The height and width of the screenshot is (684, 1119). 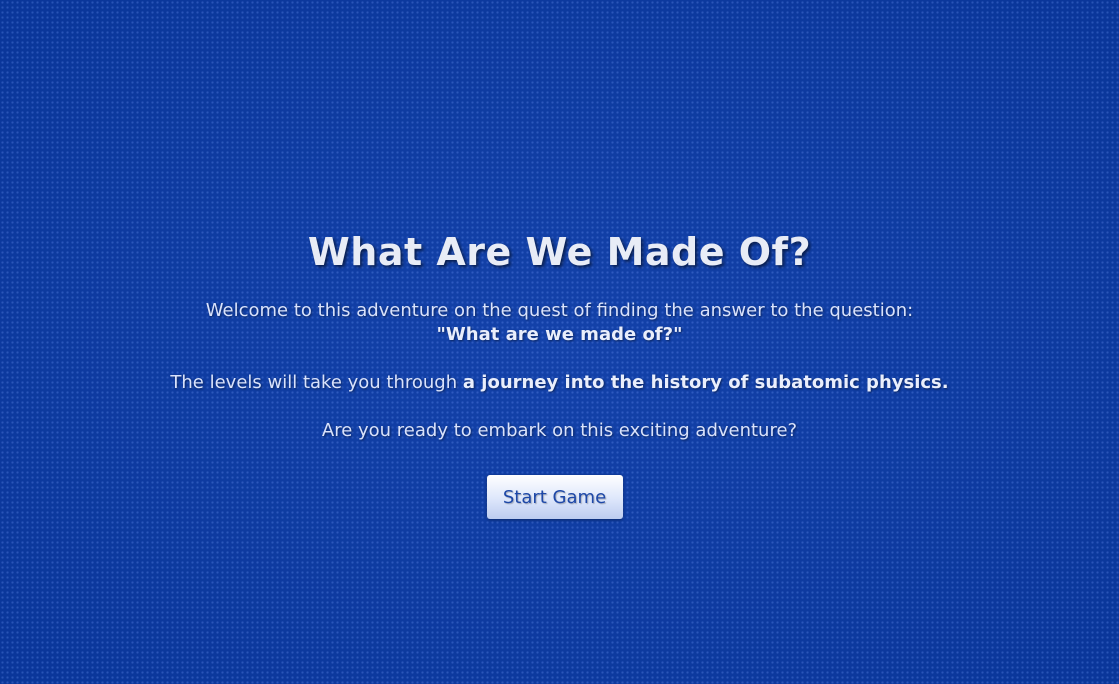 What do you see at coordinates (559, 334) in the screenshot?
I see `intro-question: "What are we made of?"` at bounding box center [559, 334].